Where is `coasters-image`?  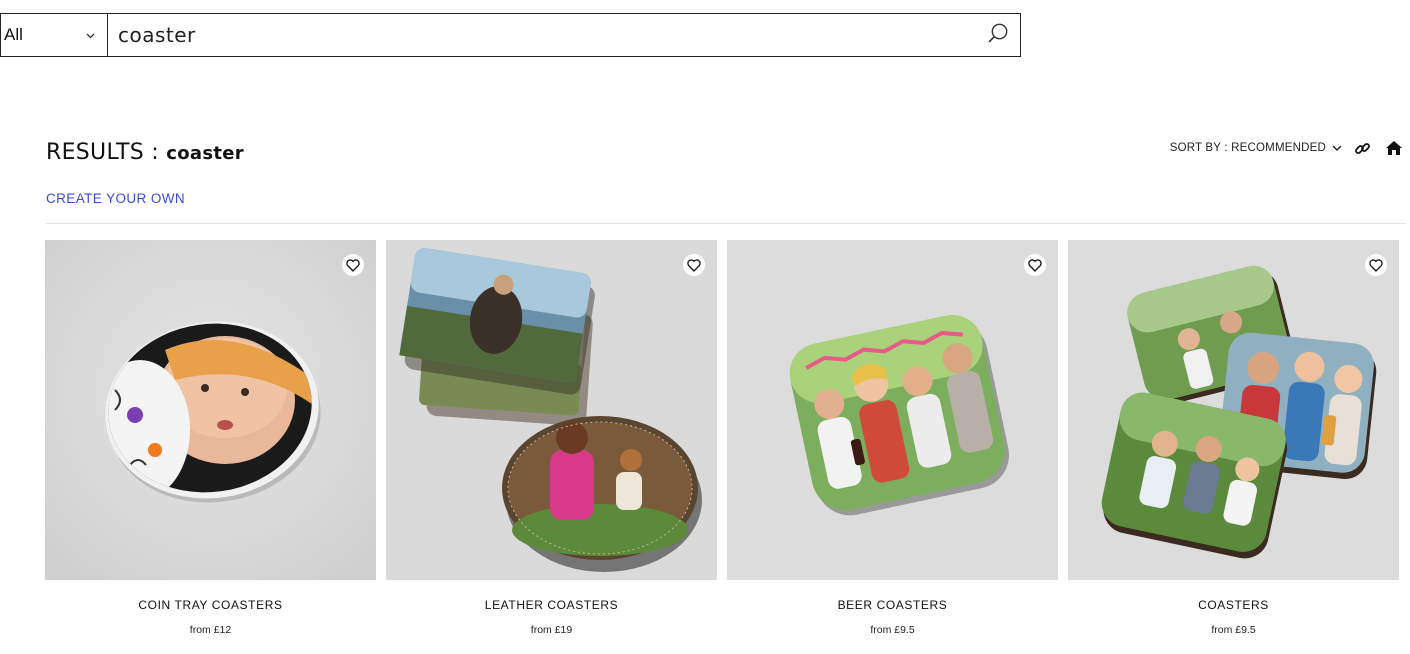
coasters-image is located at coordinates (1233, 410).